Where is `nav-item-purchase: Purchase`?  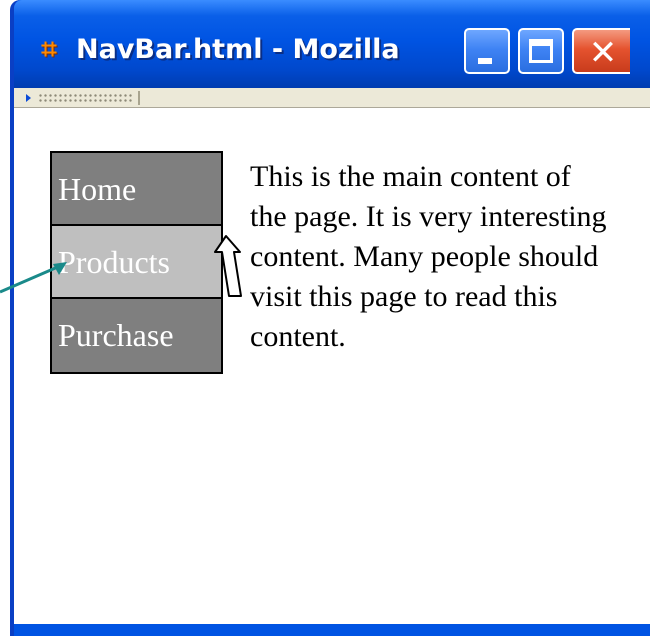 nav-item-purchase: Purchase is located at coordinates (136, 335).